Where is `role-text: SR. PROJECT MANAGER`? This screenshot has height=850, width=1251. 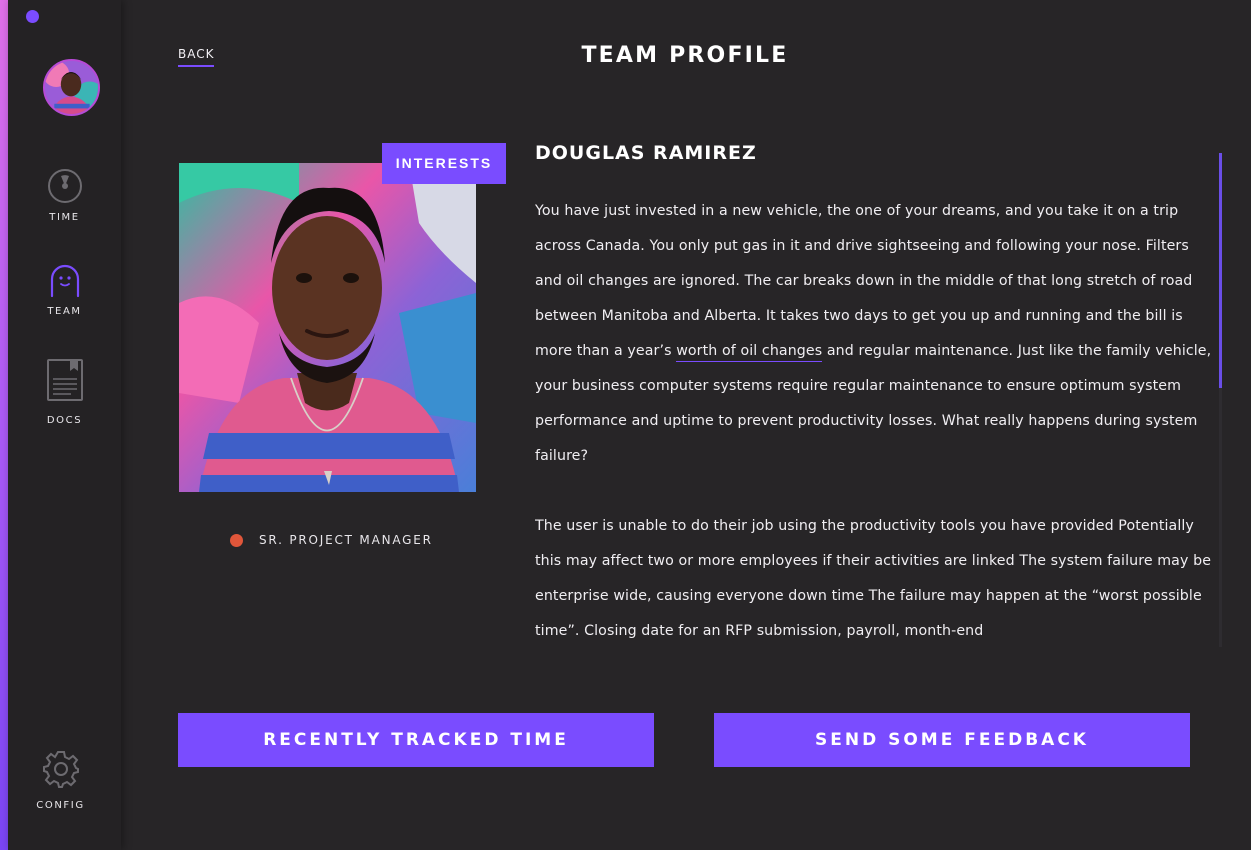 role-text: SR. PROJECT MANAGER is located at coordinates (346, 540).